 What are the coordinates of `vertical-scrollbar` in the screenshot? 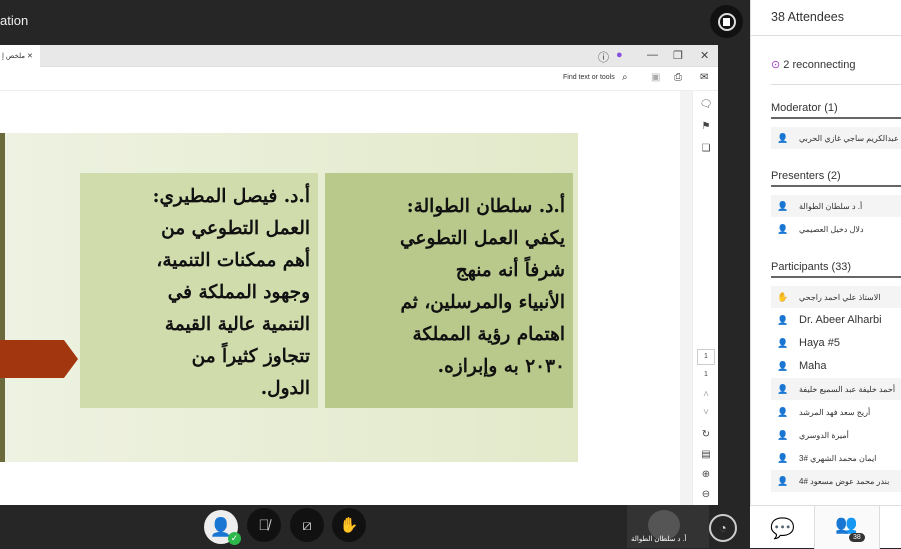 It's located at (686, 298).